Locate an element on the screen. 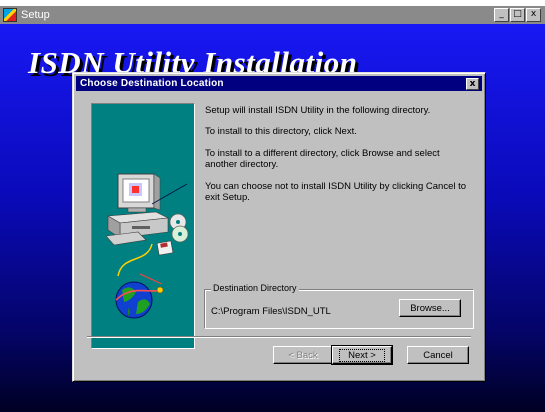 The height and width of the screenshot is (412, 545). next-button: Next > is located at coordinates (362, 355).